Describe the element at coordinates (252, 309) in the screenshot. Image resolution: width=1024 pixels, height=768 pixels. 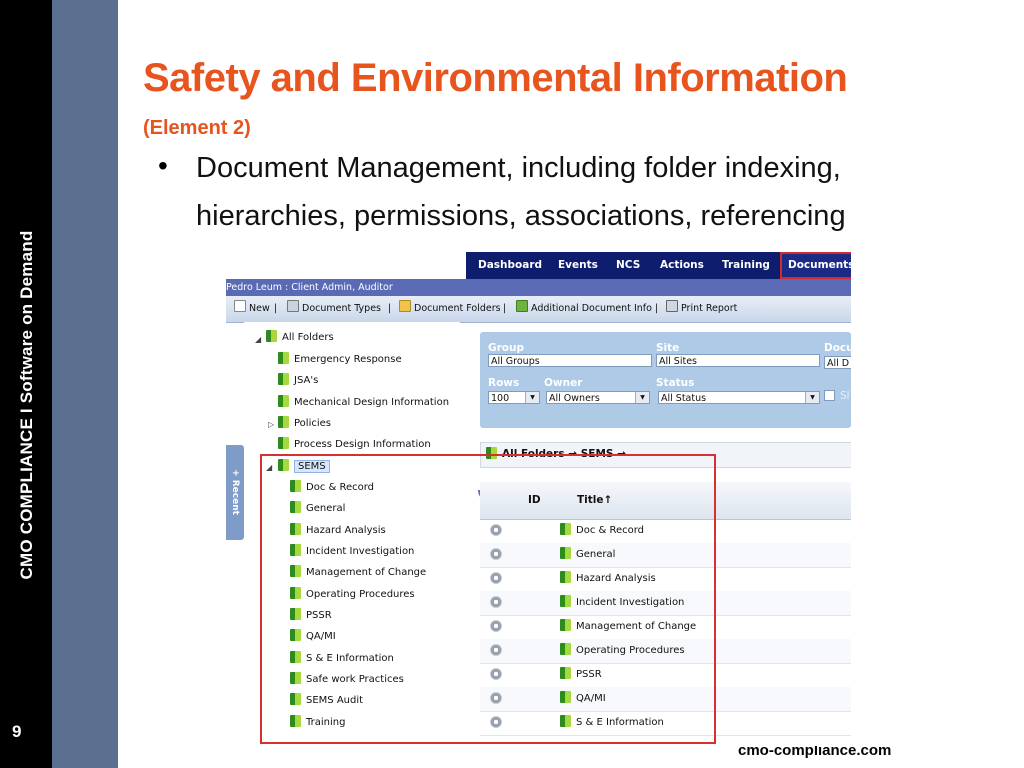
I see `new-button: New` at that location.